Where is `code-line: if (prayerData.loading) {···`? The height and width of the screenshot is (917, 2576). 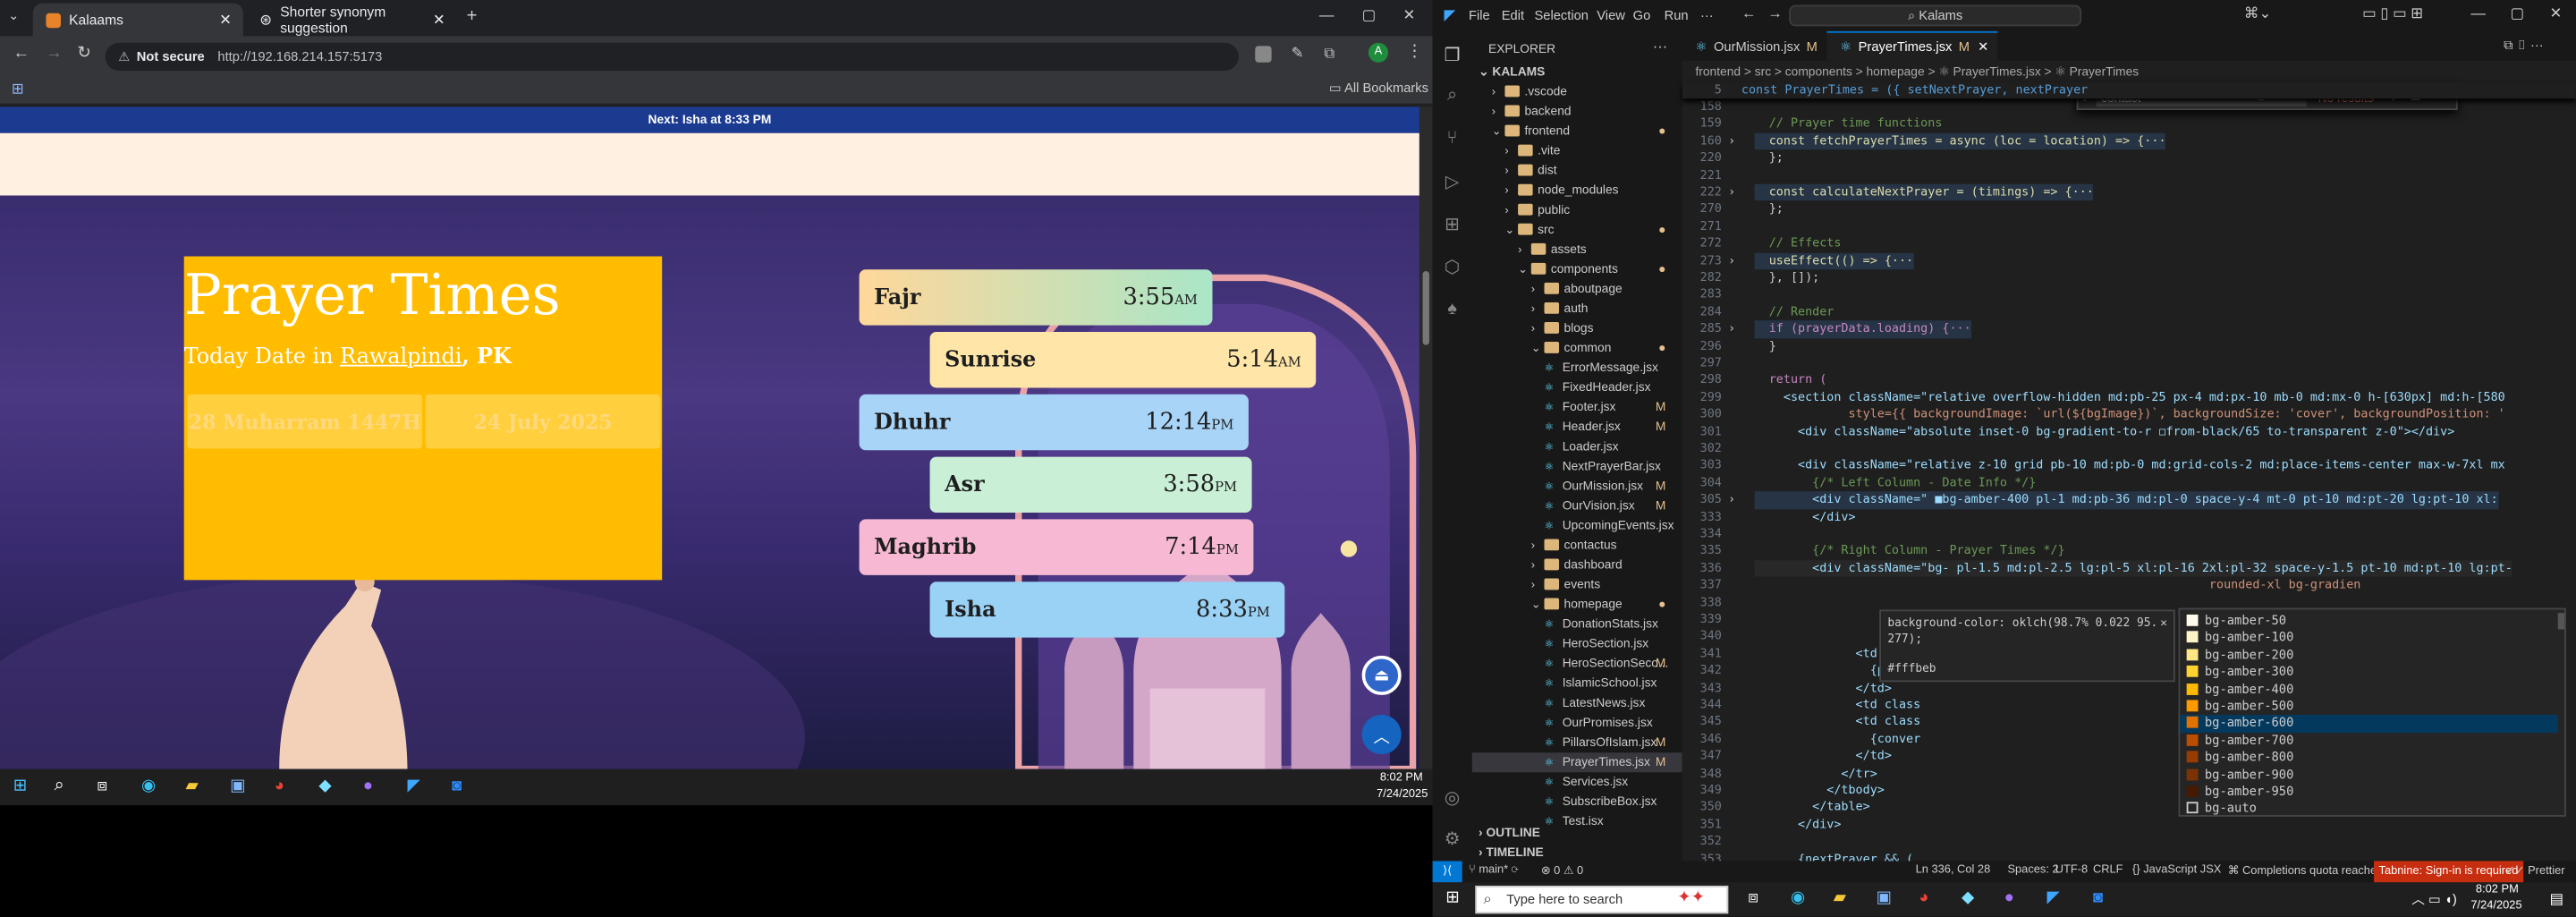
code-line: if (prayerData.loading) {··· is located at coordinates (1862, 329).